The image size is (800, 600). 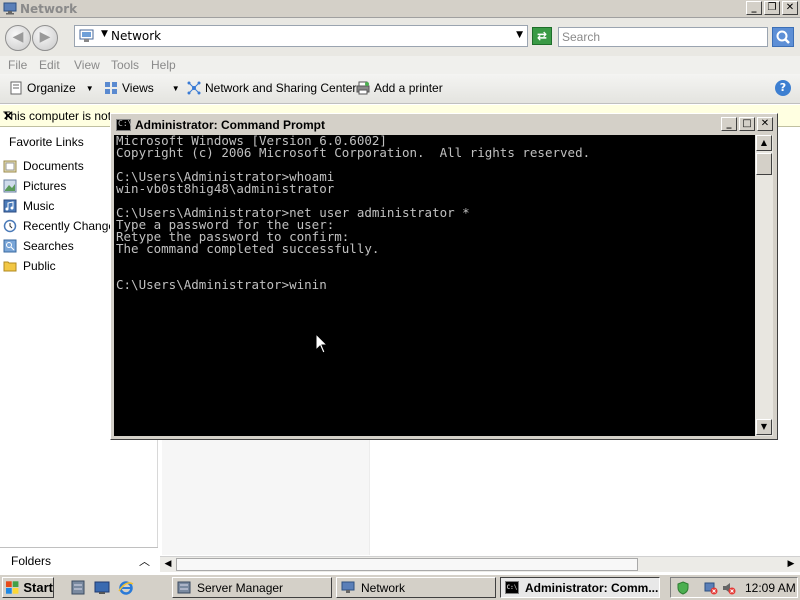 I want to click on views-icon, so click(x=111, y=88).